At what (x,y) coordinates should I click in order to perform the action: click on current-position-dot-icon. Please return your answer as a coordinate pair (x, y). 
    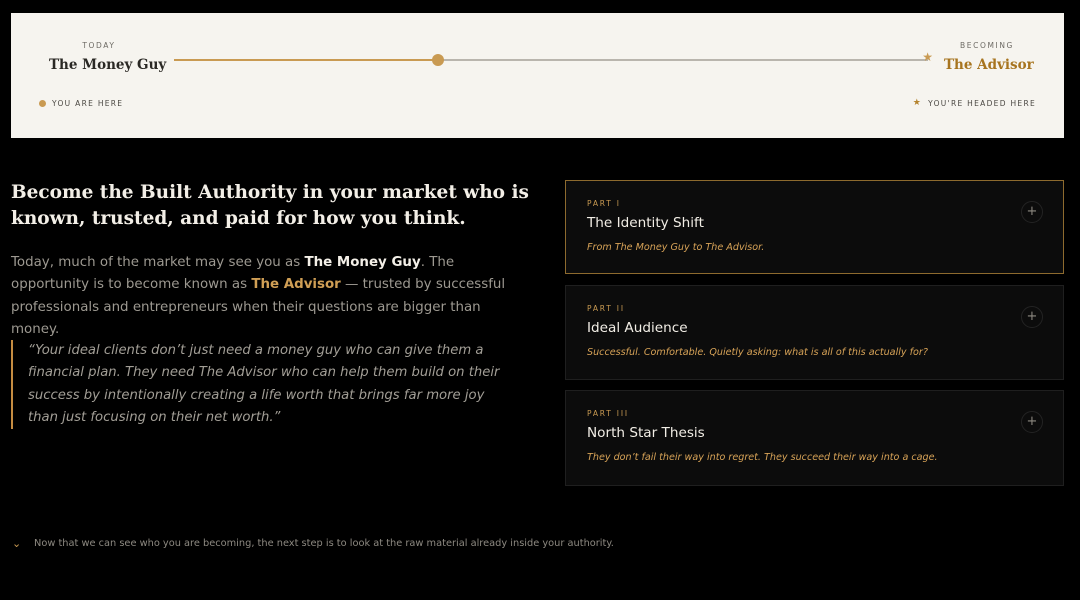
    Looking at the image, I should click on (42, 103).